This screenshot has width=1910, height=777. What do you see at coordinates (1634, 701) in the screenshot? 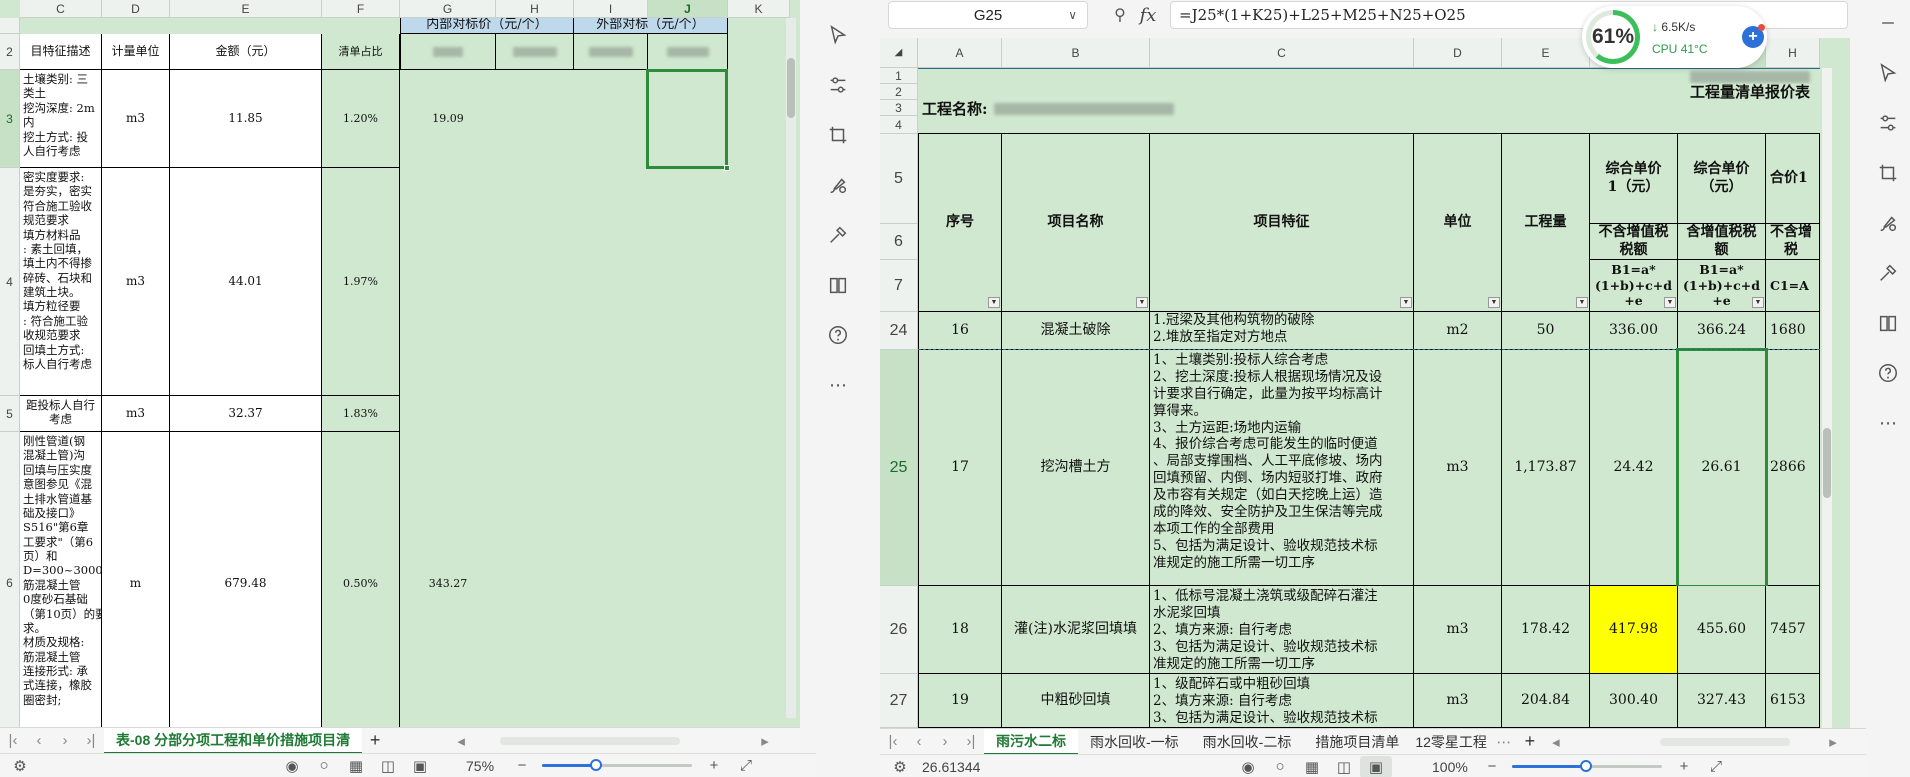
I see `cell-price-excl: 300.40` at bounding box center [1634, 701].